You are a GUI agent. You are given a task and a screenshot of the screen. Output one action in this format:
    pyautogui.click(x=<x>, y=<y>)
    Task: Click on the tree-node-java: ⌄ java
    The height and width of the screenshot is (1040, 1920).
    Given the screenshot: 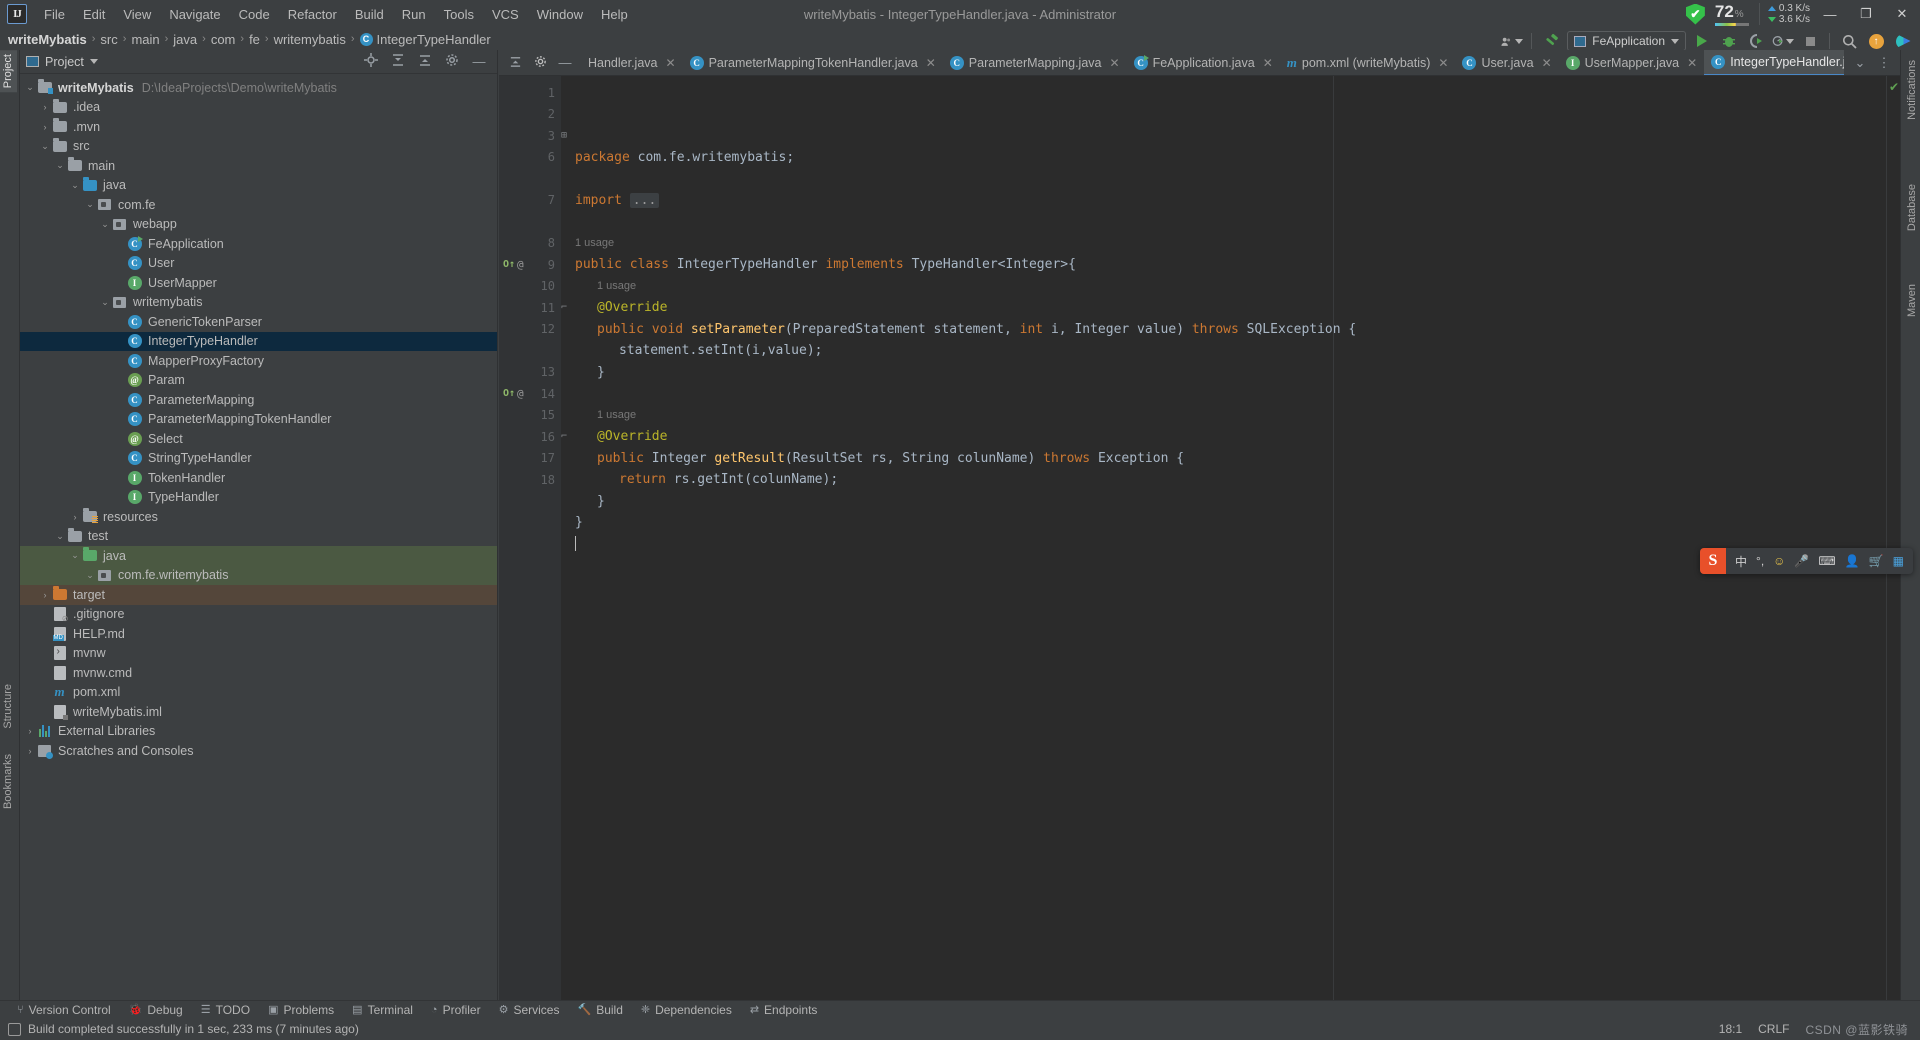 What is the action you would take?
    pyautogui.click(x=258, y=556)
    